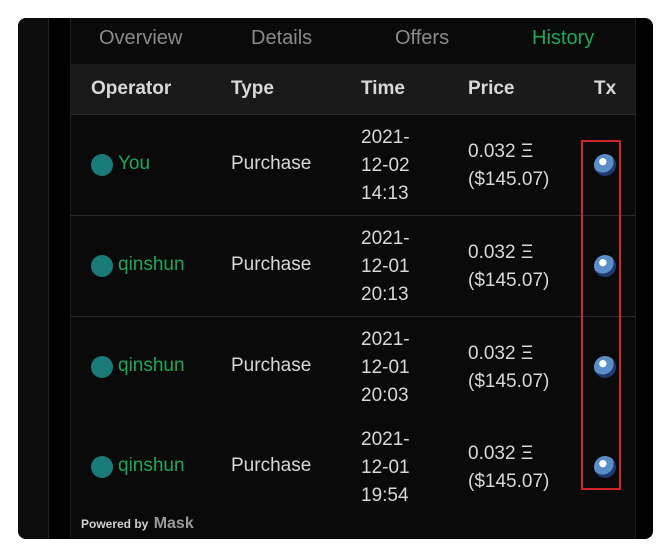 This screenshot has width=671, height=557. What do you see at coordinates (605, 88) in the screenshot?
I see `column-header-tx: Tx` at bounding box center [605, 88].